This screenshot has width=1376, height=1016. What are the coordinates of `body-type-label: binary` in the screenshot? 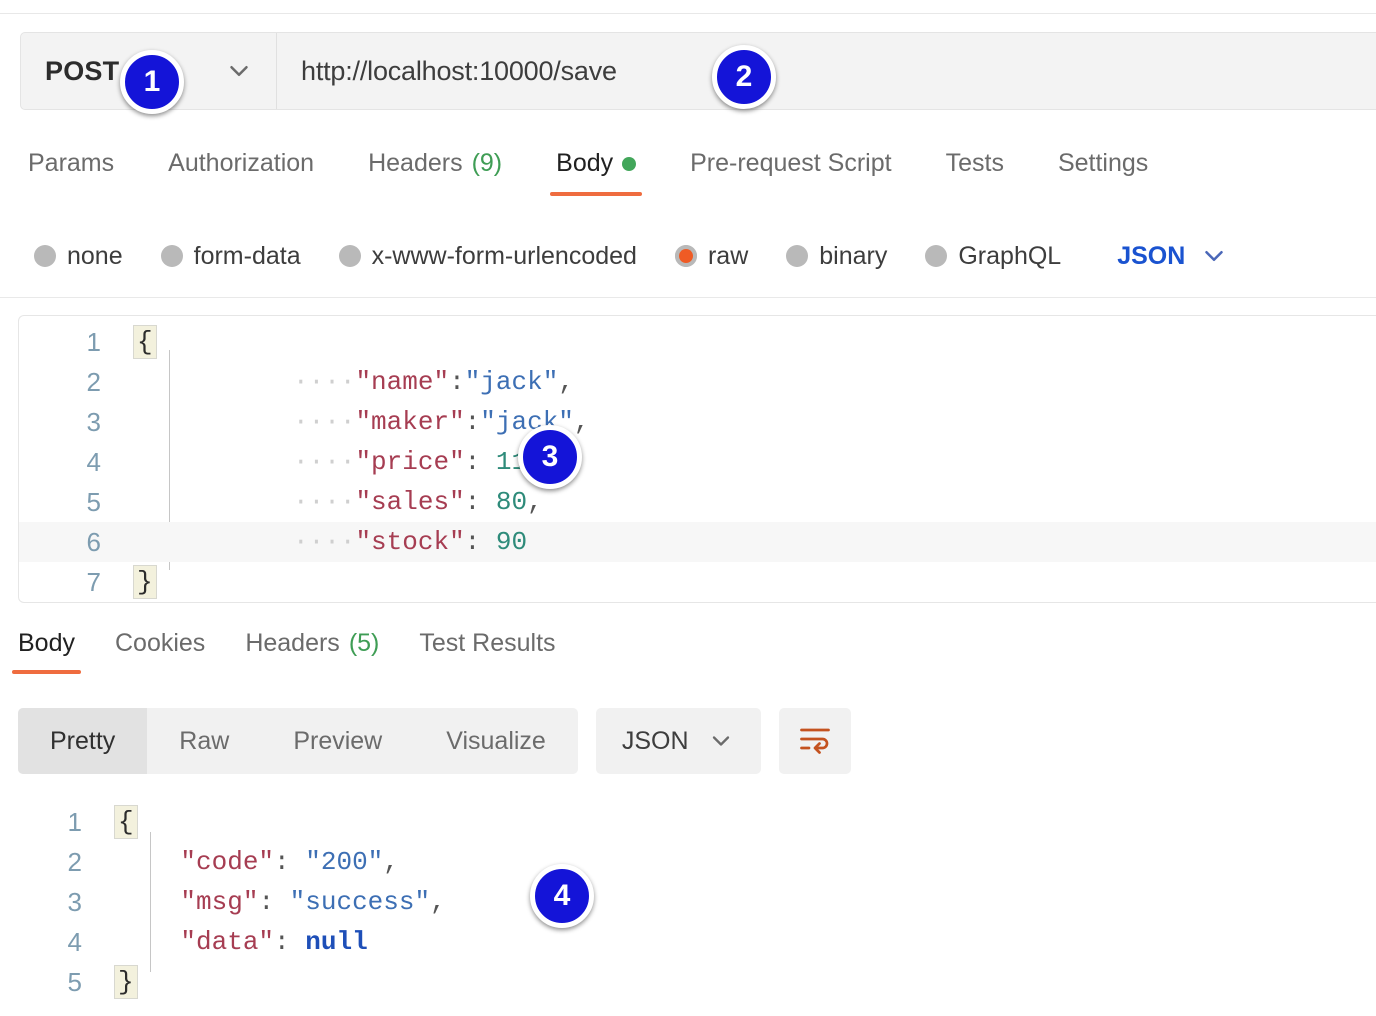 It's located at (853, 255).